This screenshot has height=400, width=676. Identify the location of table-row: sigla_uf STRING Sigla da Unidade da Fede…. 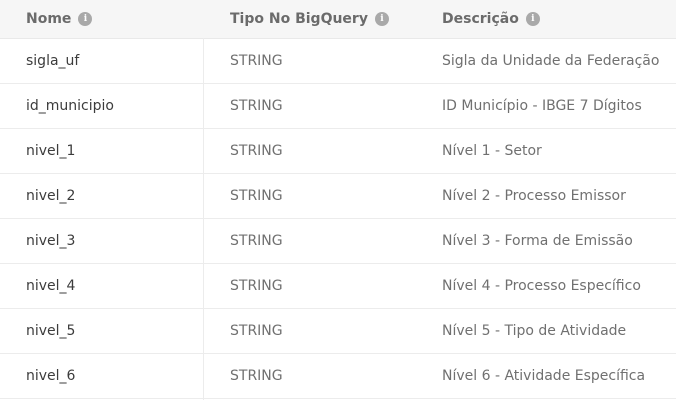
(338, 61).